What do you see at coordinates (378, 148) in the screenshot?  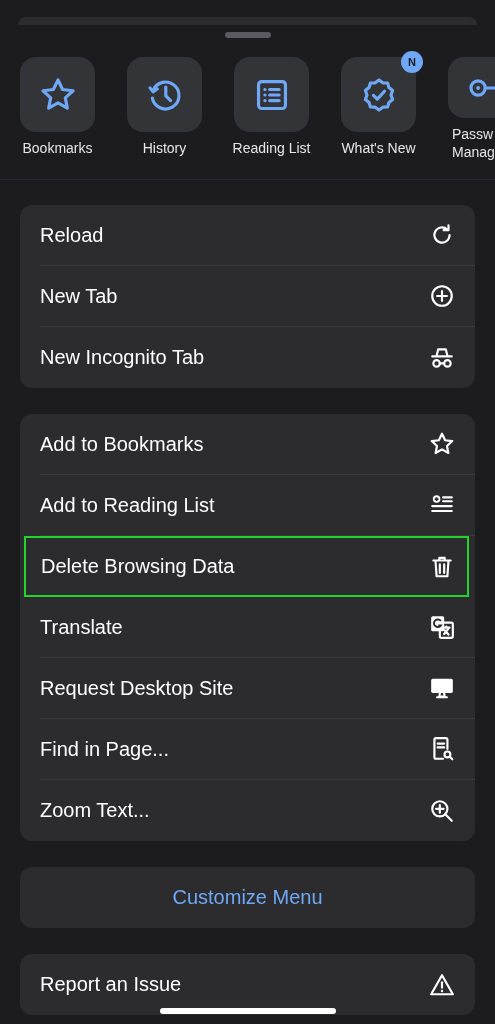 I see `quick-action-label: What's New` at bounding box center [378, 148].